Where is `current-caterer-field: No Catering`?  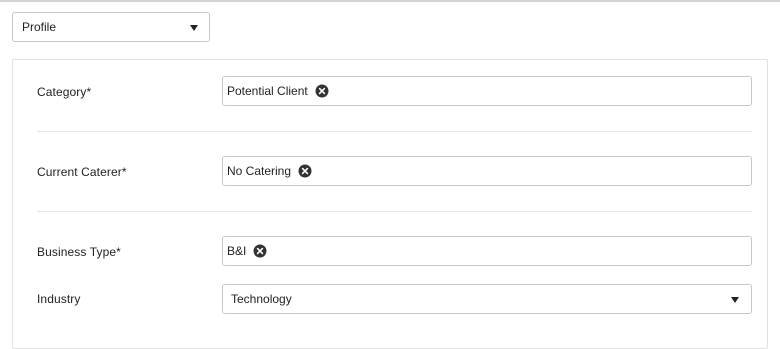 current-caterer-field: No Catering is located at coordinates (487, 171).